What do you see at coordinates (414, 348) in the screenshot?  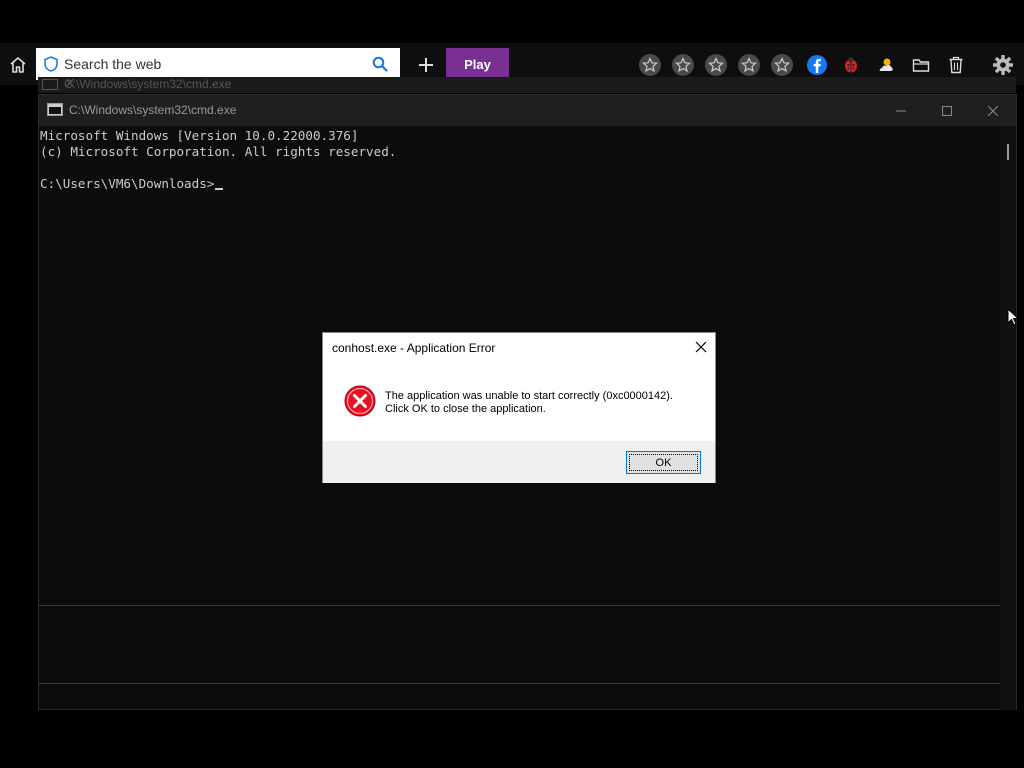 I see `dialog-title: conhost.exe - Application Error` at bounding box center [414, 348].